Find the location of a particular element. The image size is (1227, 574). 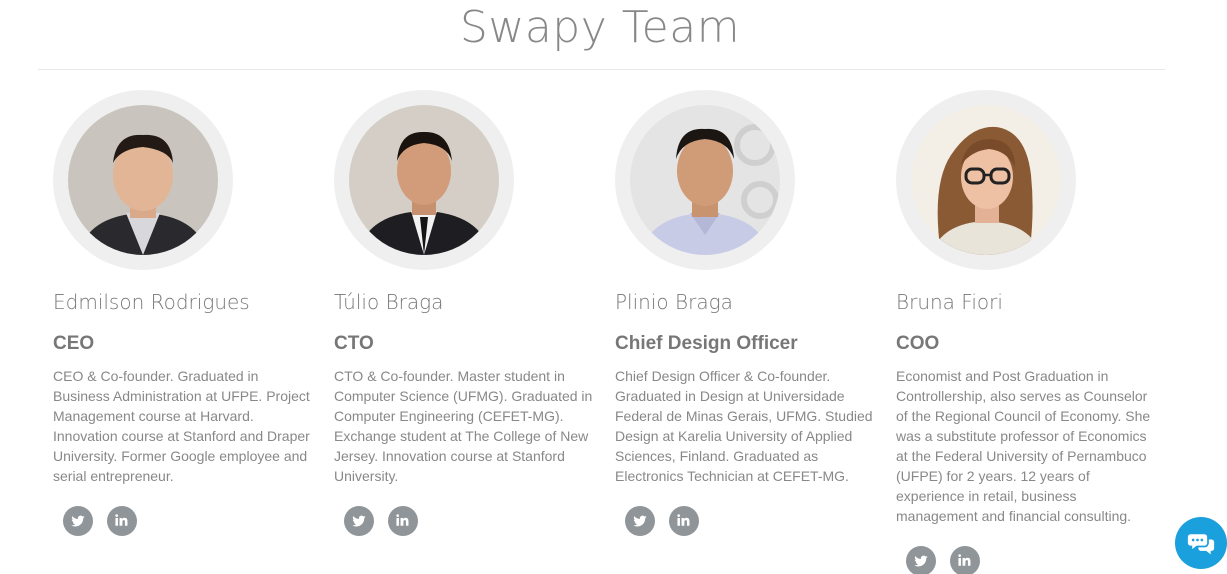

member-name: Túlio Braga is located at coordinates (389, 302).